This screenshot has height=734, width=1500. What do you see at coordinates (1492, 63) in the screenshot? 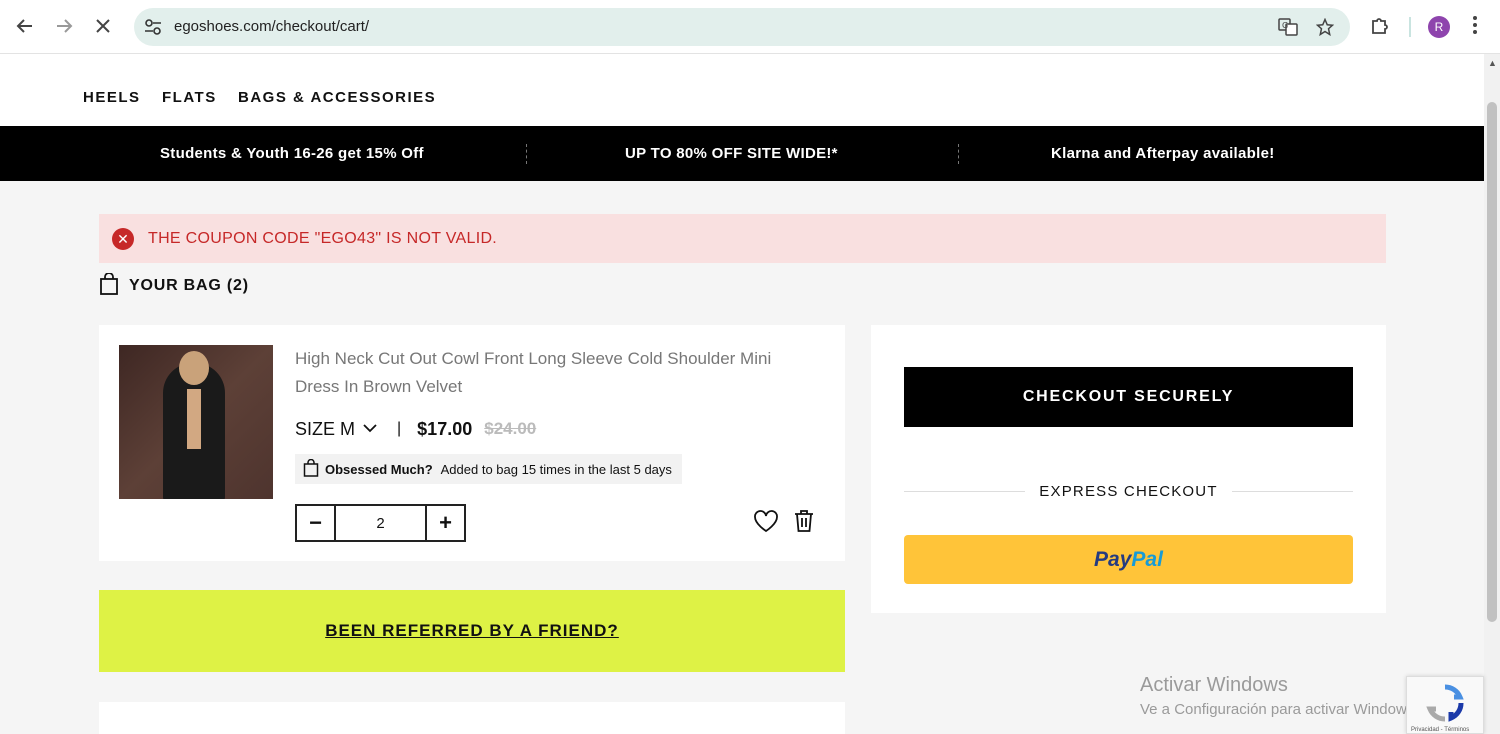
I see `scroll-up-arrow-icon: ▲` at bounding box center [1492, 63].